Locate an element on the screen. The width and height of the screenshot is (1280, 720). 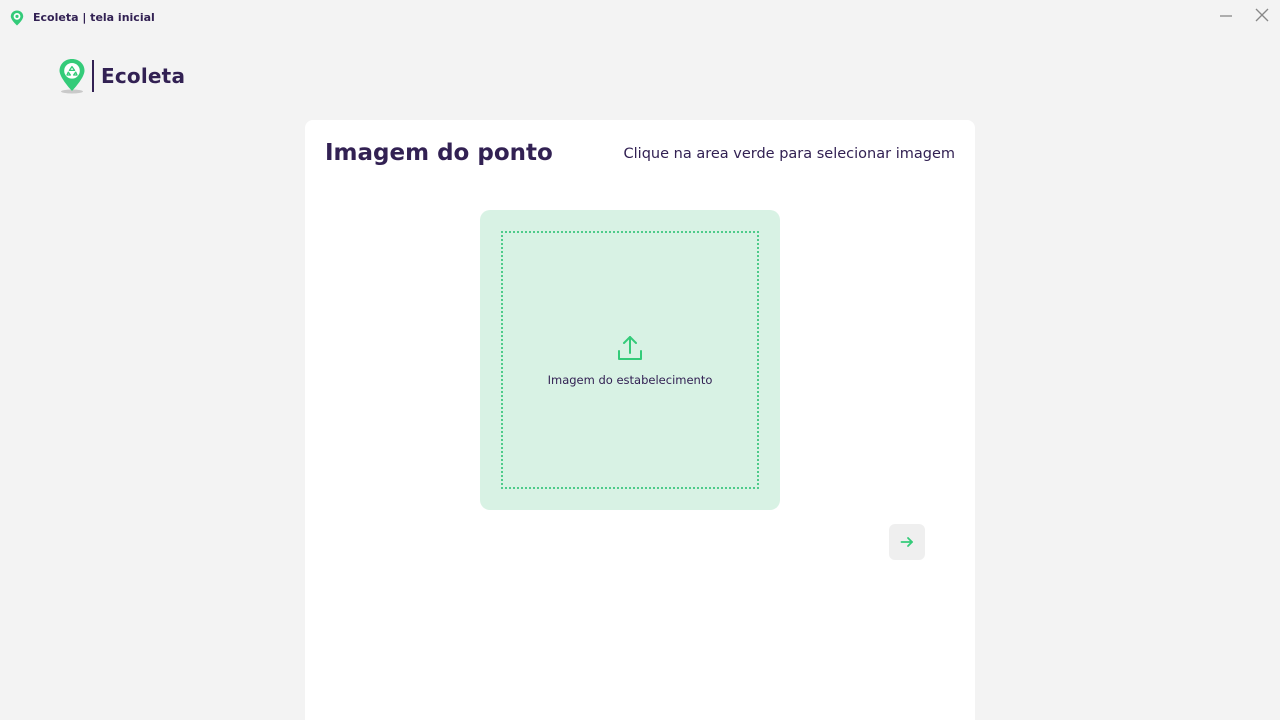
page-title: Imagem do ponto is located at coordinates (439, 153).